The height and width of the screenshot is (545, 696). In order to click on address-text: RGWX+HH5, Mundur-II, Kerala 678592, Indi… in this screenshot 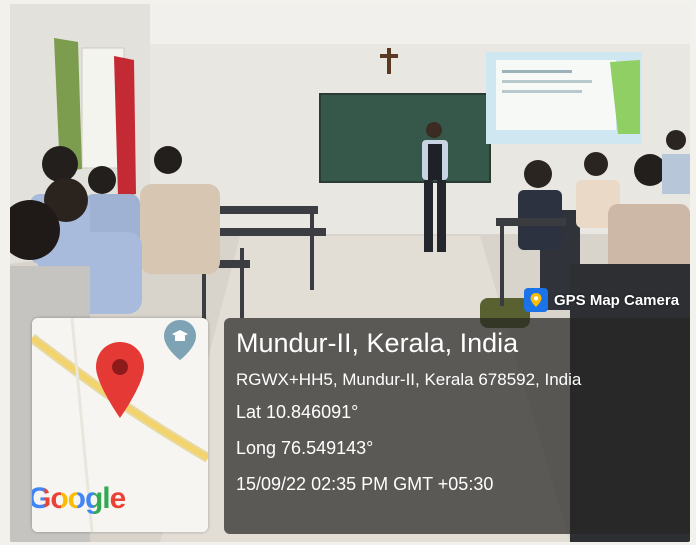, I will do `click(409, 379)`.